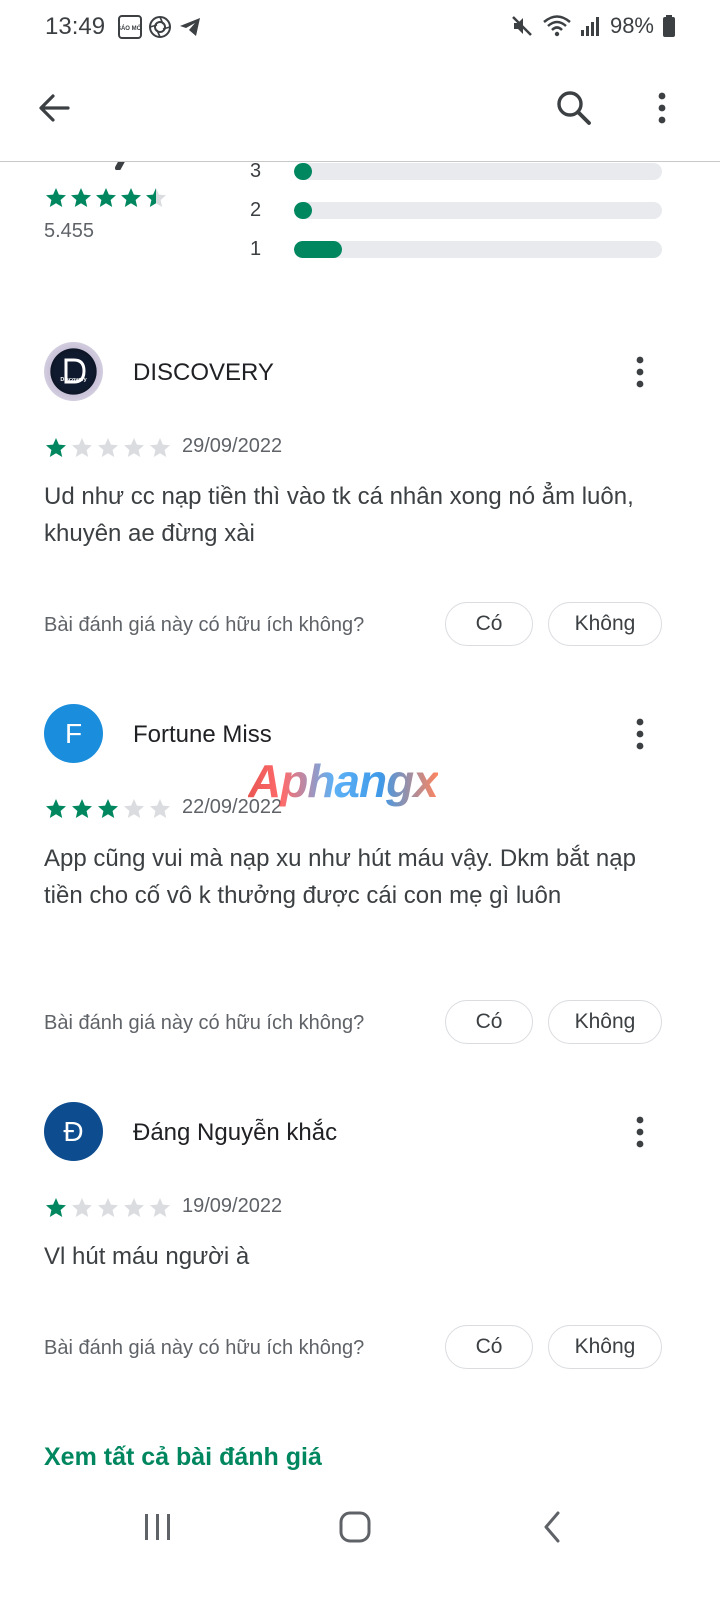 Image resolution: width=720 pixels, height=1600 pixels. I want to click on signal-icon, so click(589, 26).